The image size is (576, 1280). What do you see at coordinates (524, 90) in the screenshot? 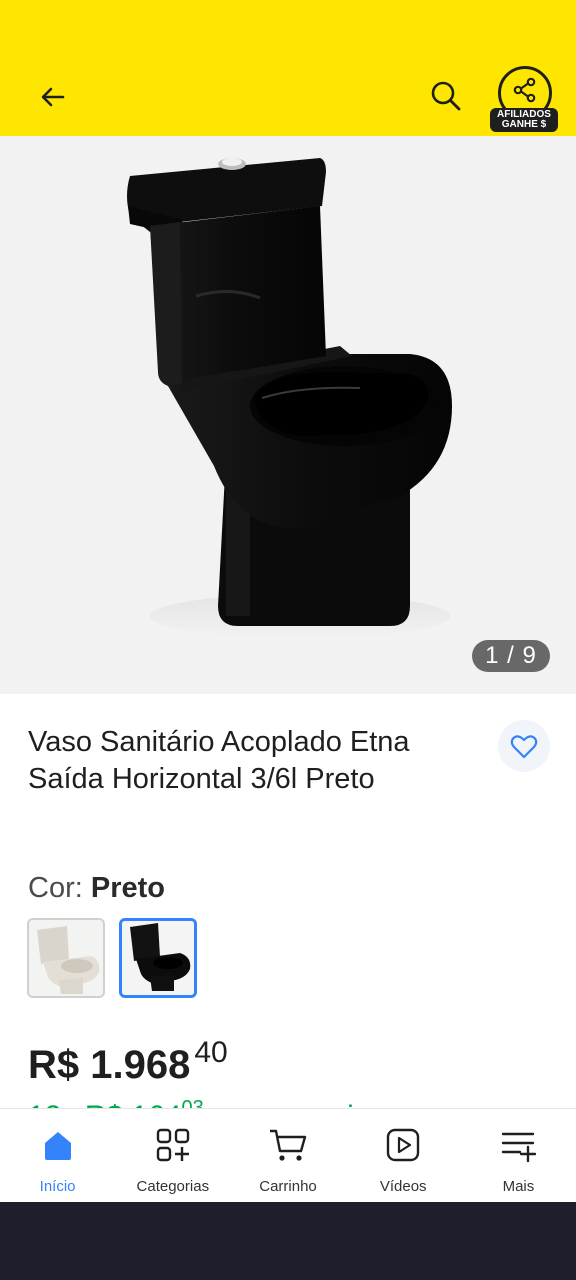
I see `share-icon` at bounding box center [524, 90].